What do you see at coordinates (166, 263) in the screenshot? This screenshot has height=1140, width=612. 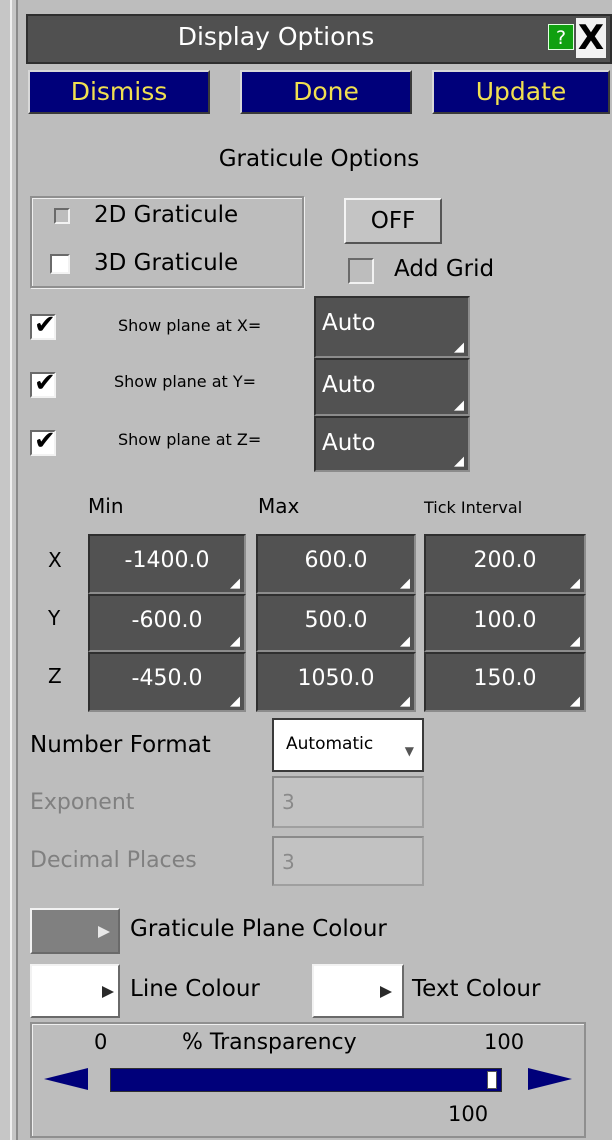 I see `label-3d-graticule: 3D Graticule` at bounding box center [166, 263].